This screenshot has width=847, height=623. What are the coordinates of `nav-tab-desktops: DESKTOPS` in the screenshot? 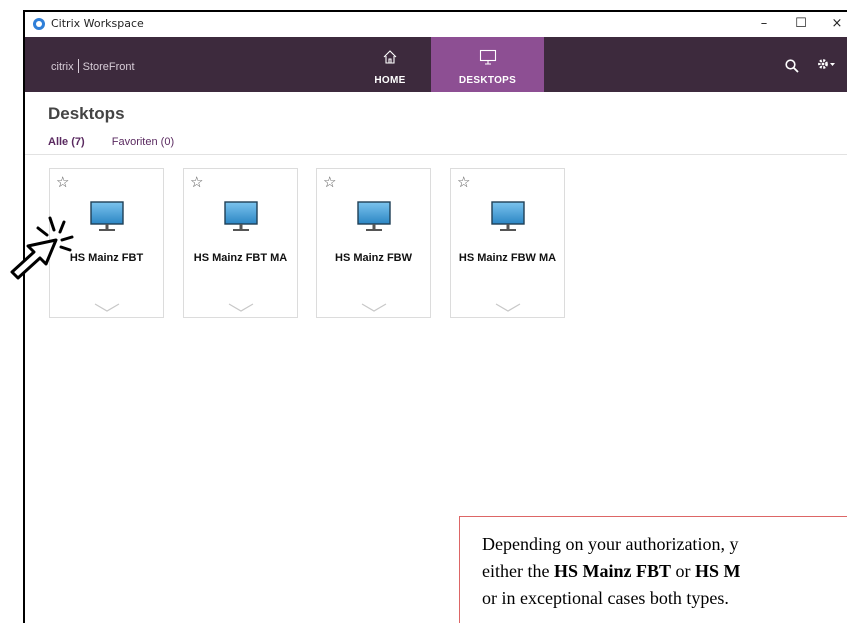 It's located at (487, 64).